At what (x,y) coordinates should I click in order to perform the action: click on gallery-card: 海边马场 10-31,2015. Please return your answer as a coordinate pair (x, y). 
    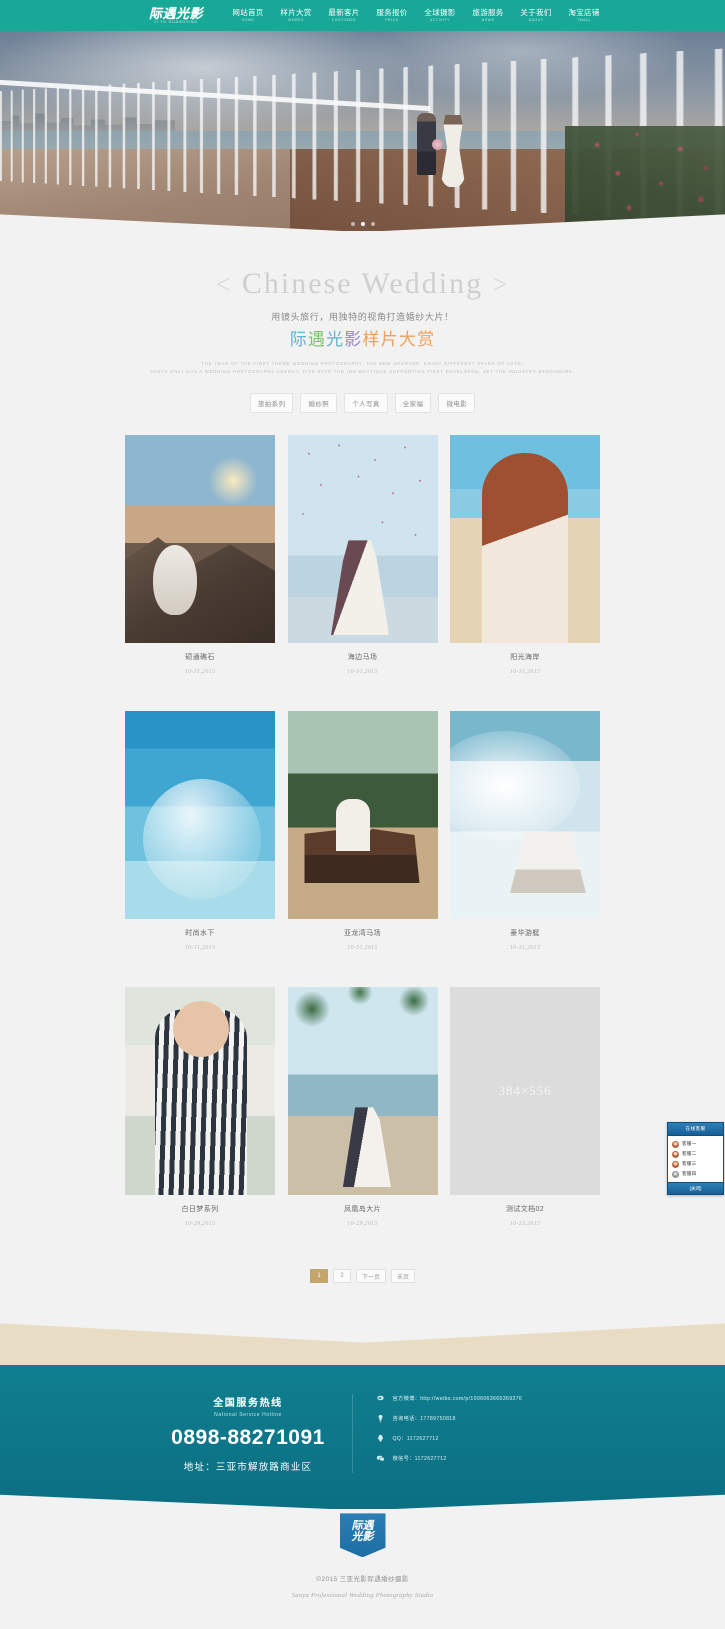
    Looking at the image, I should click on (362, 555).